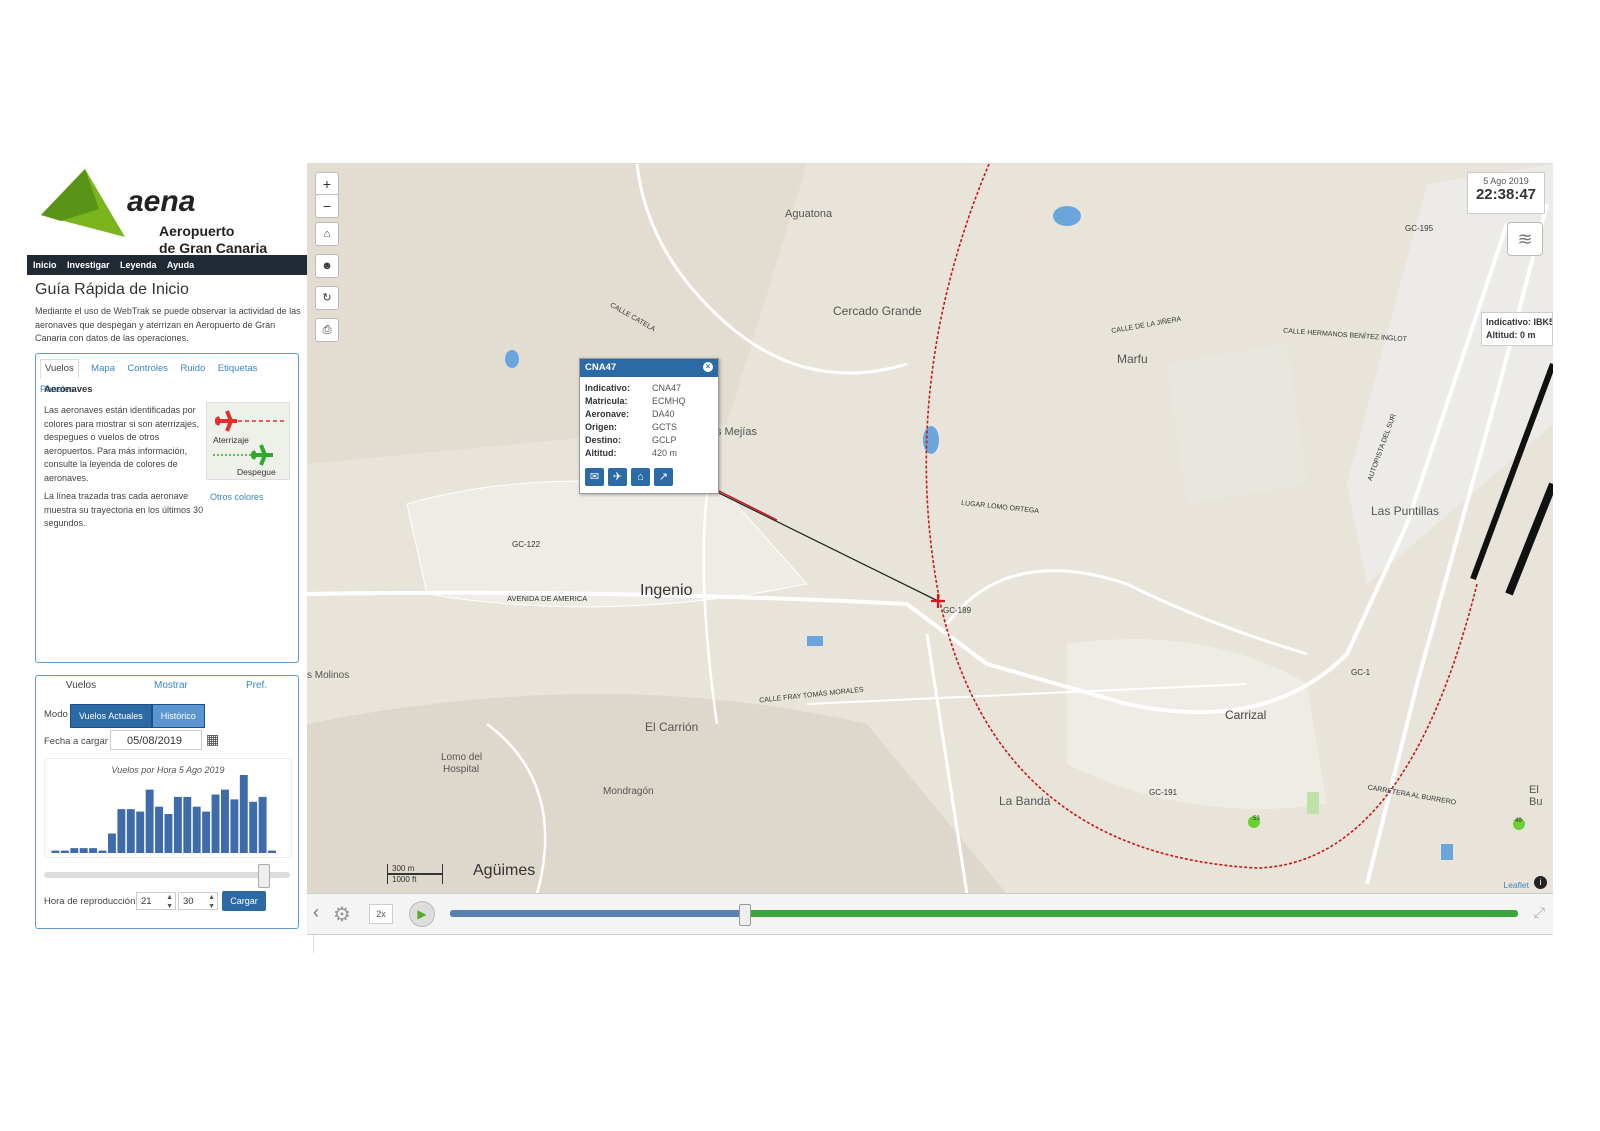 The image size is (1600, 1131). I want to click on hour-slider, so click(167, 876).